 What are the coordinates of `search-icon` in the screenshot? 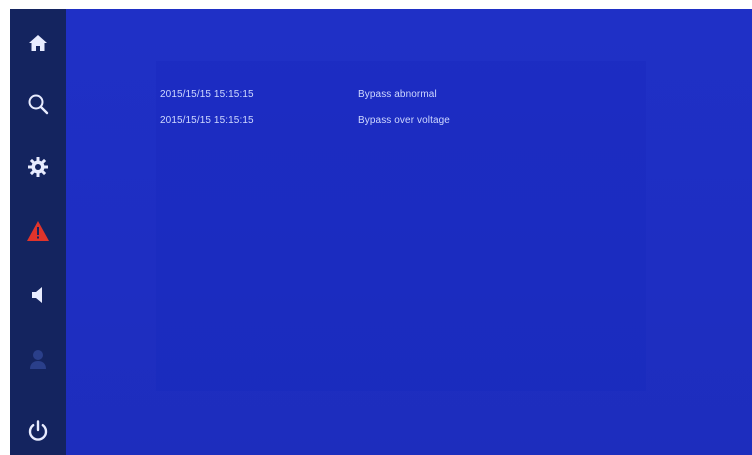 It's located at (38, 104).